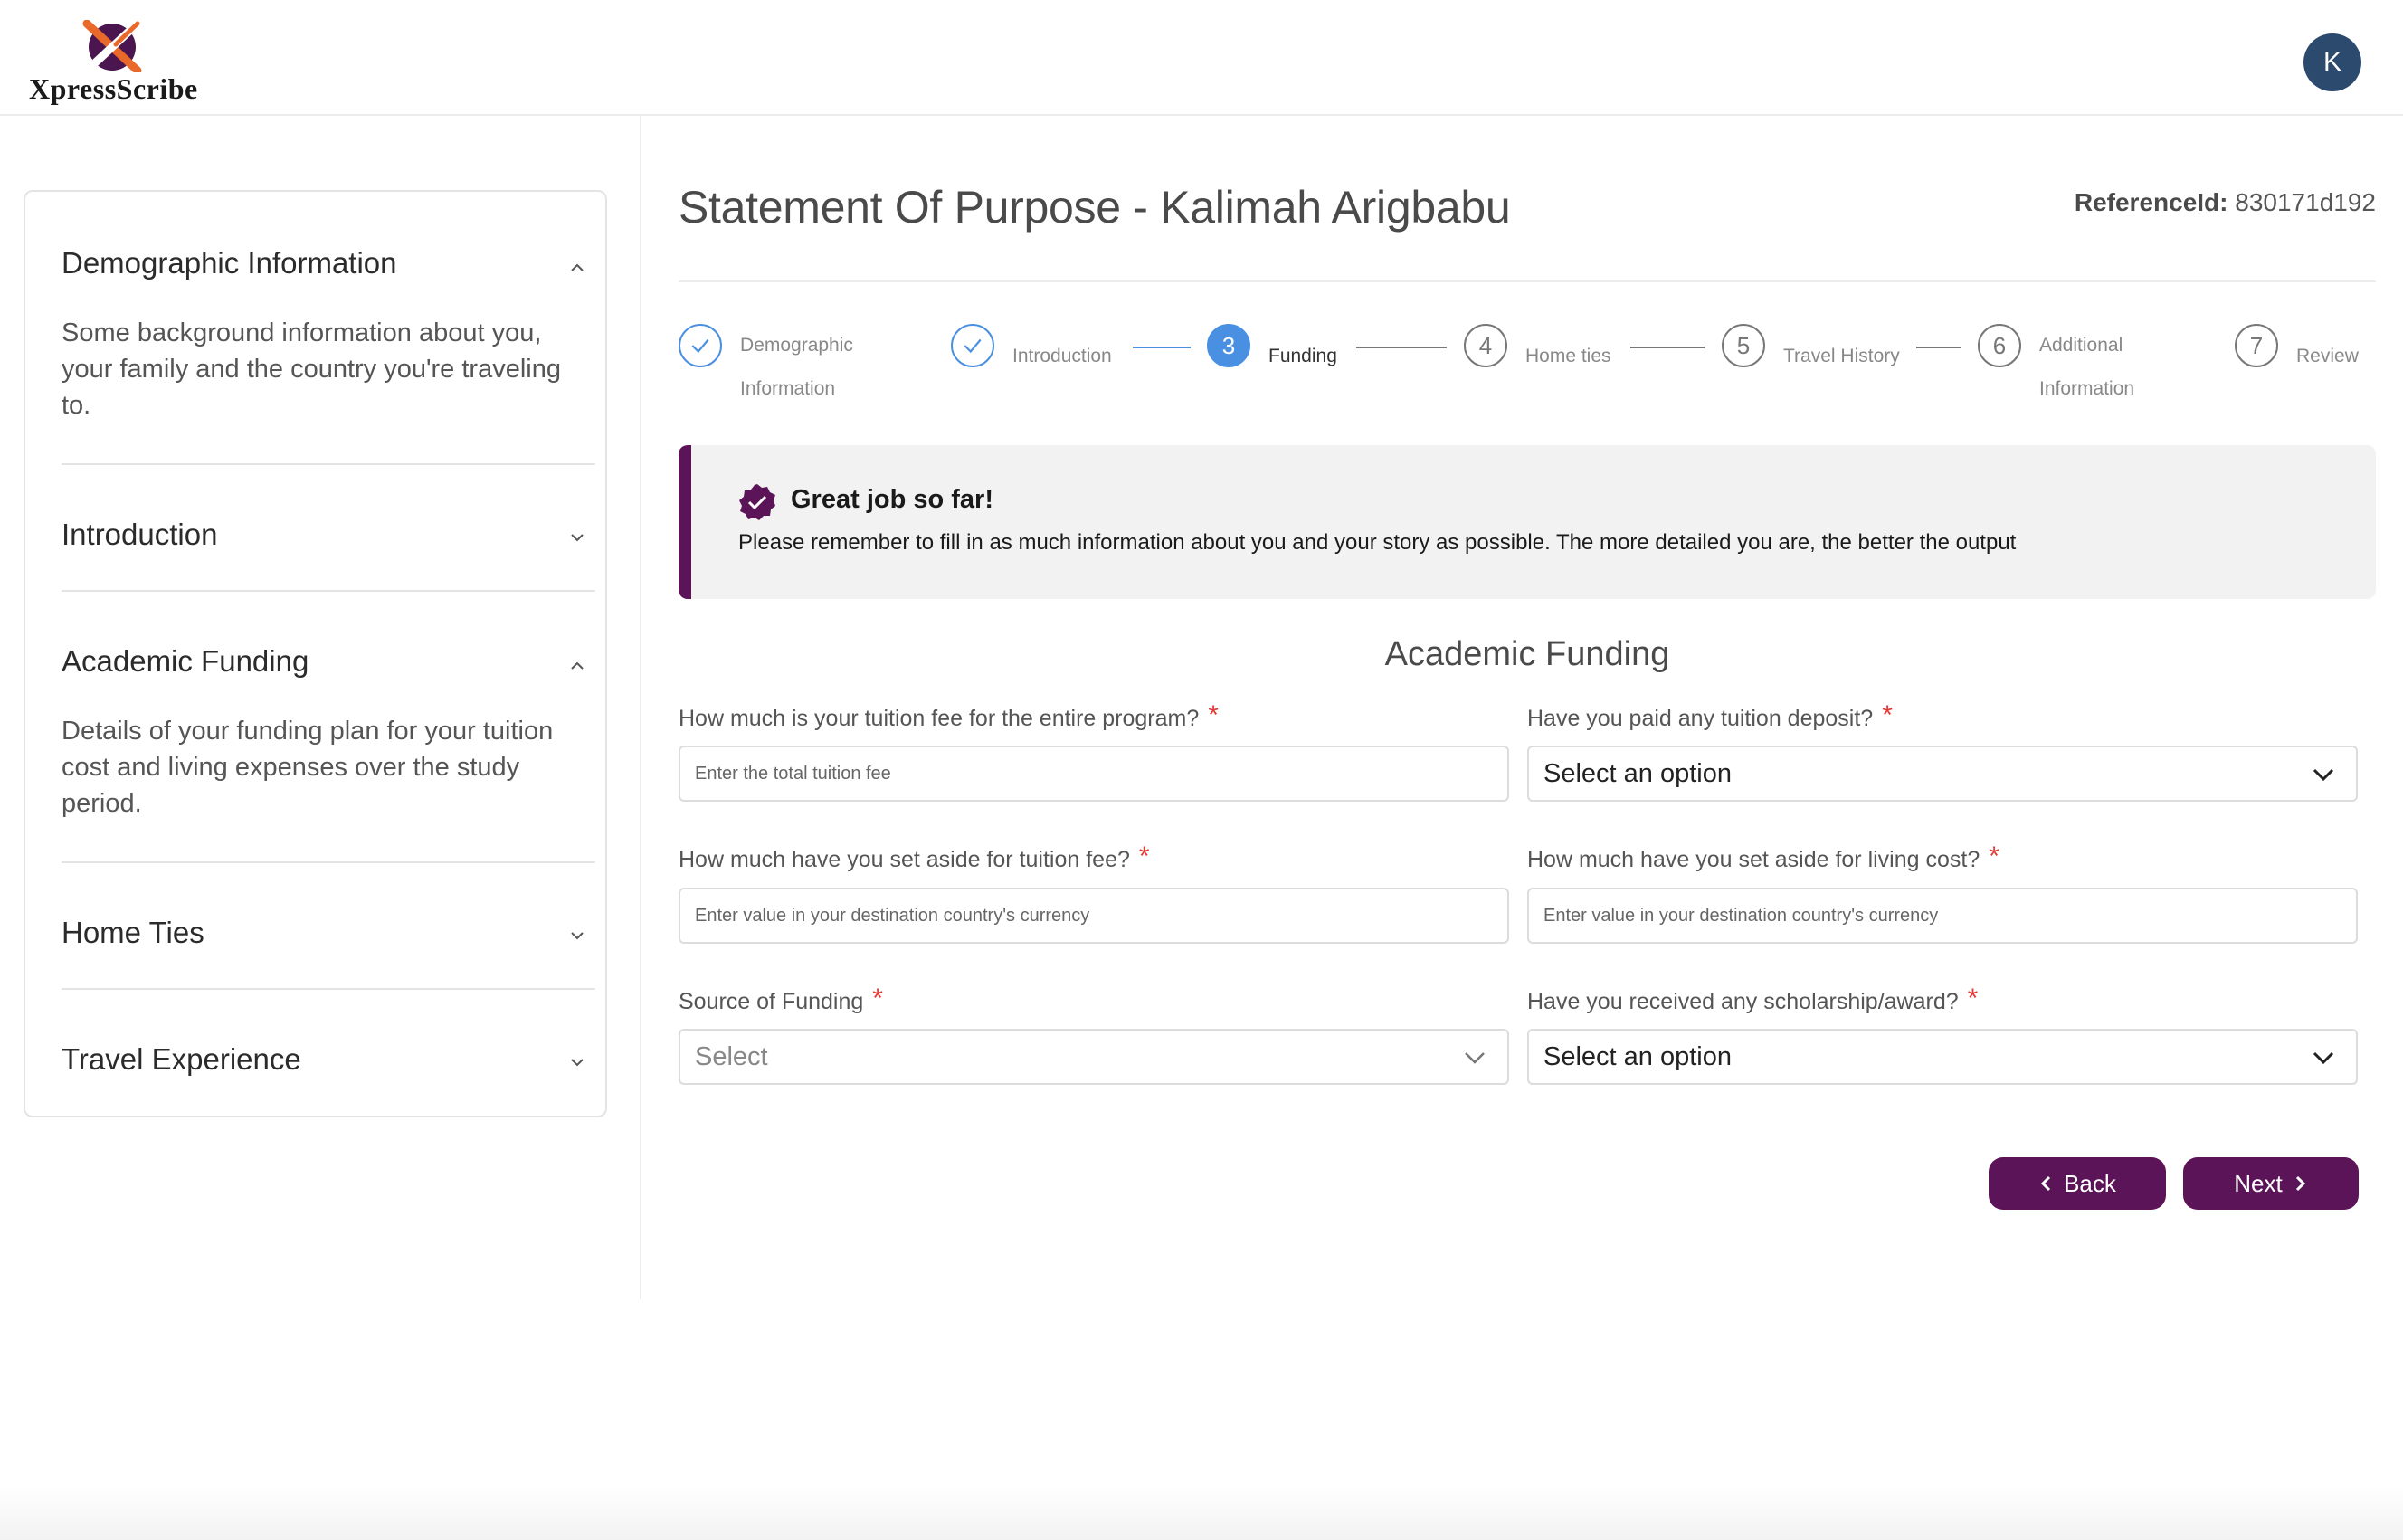 The width and height of the screenshot is (2403, 1540). What do you see at coordinates (1062, 356) in the screenshot?
I see `step-label: Introduction` at bounding box center [1062, 356].